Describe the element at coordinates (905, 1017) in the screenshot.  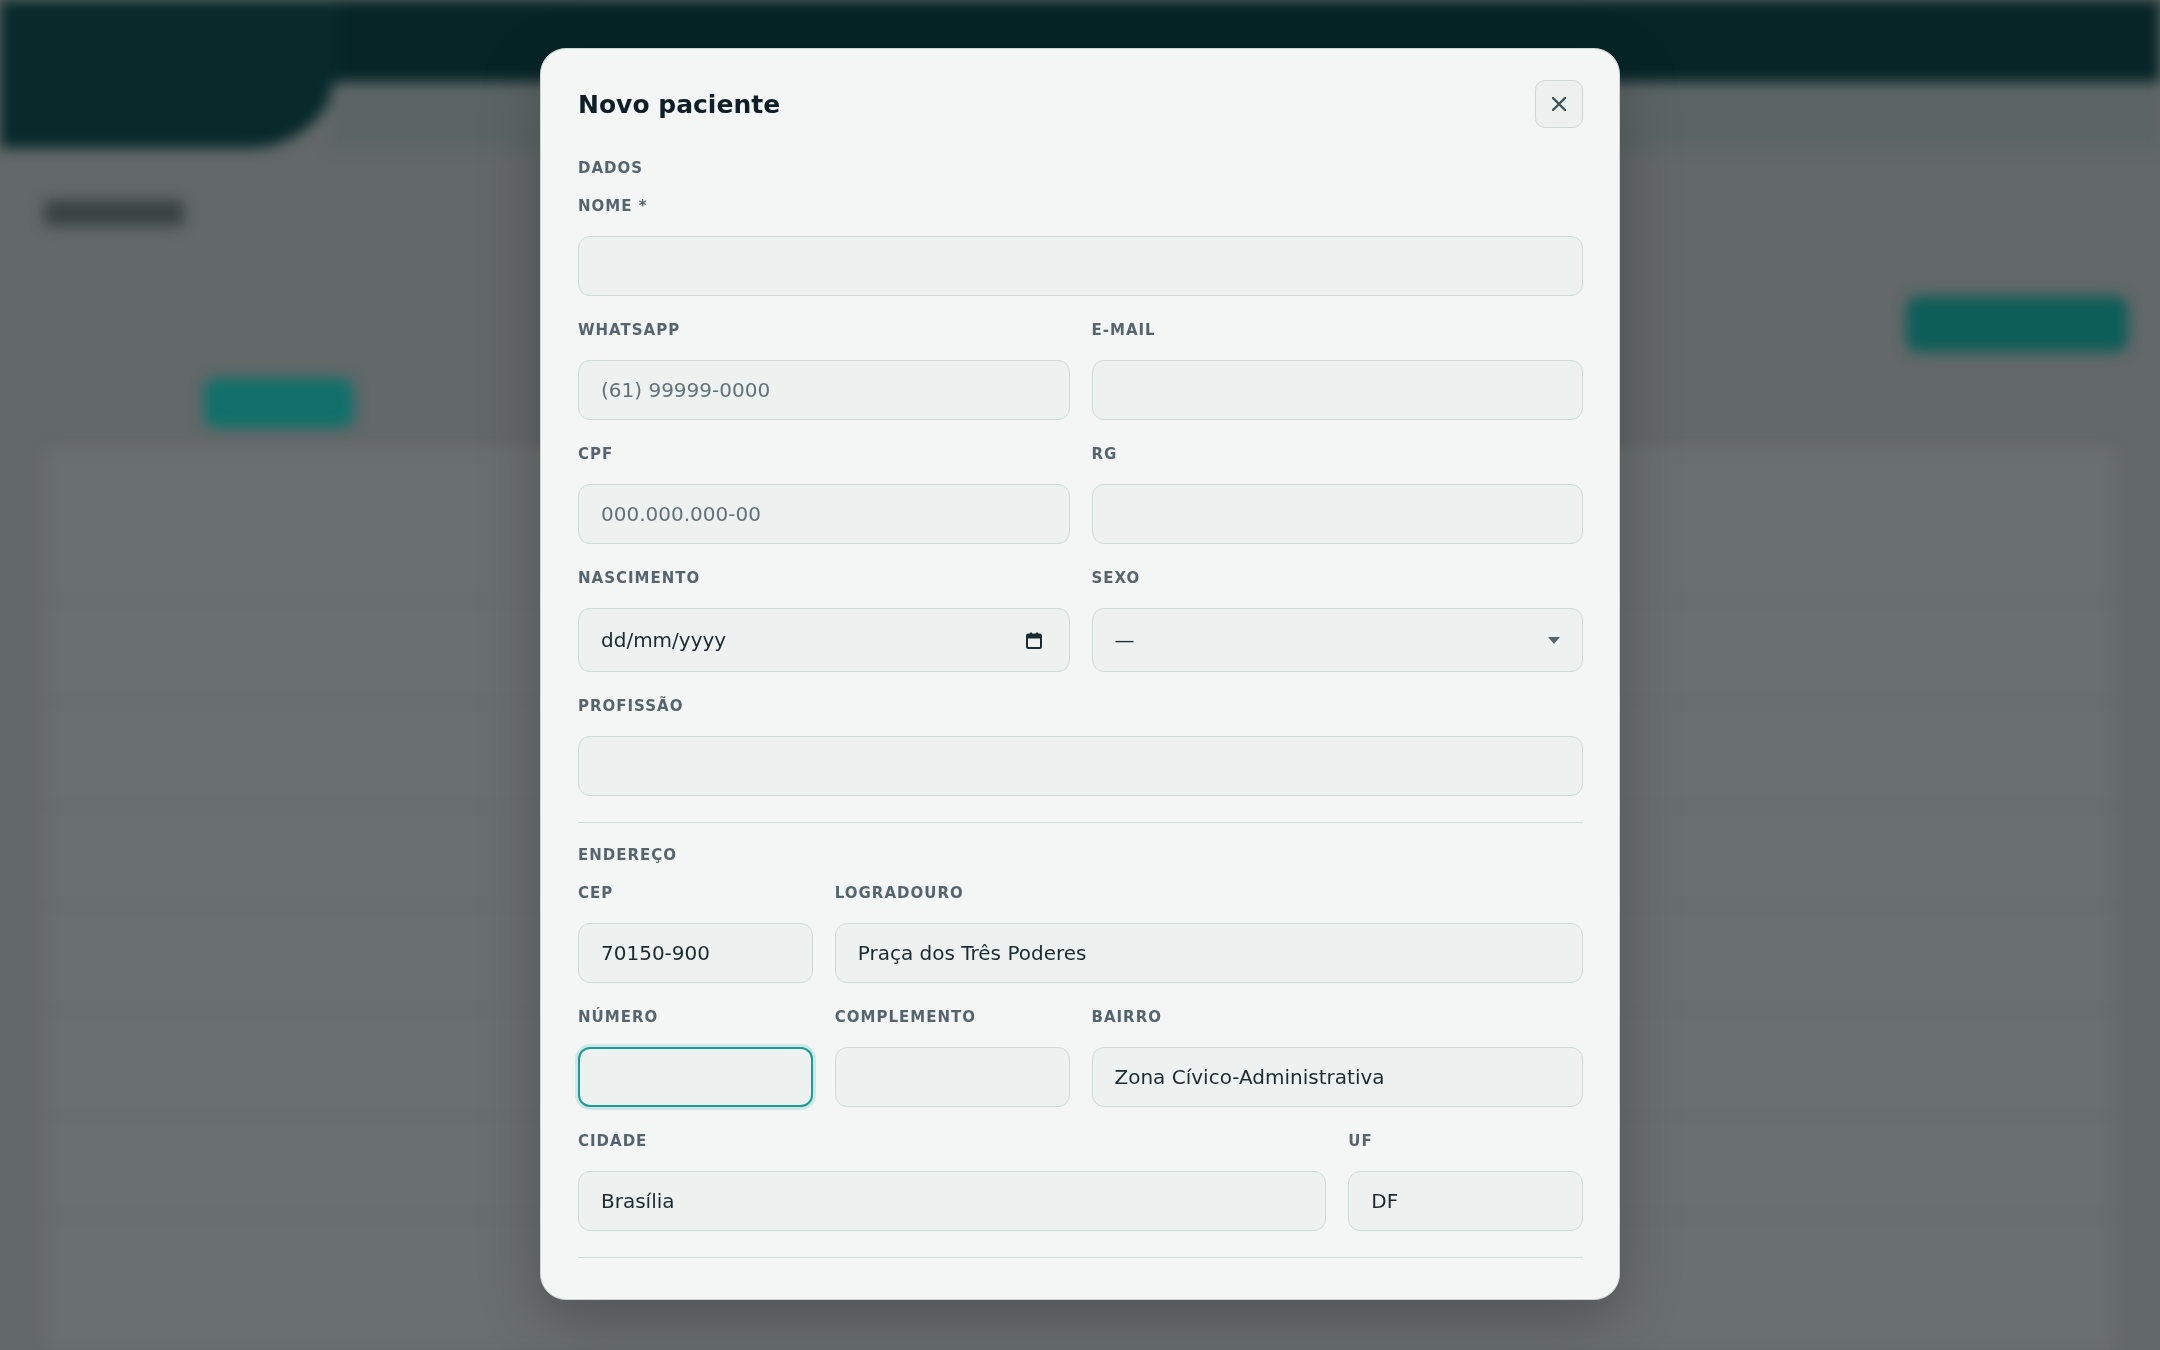
I see `field-label: COMPLEMENTO` at that location.